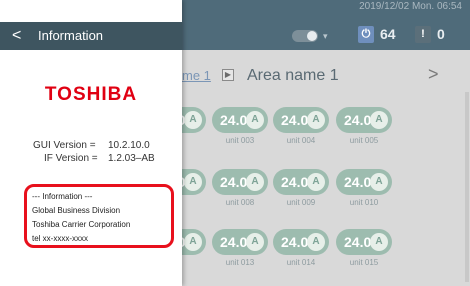 This screenshot has width=470, height=286. Describe the element at coordinates (364, 202) in the screenshot. I see `unit-label: unit 010` at that location.